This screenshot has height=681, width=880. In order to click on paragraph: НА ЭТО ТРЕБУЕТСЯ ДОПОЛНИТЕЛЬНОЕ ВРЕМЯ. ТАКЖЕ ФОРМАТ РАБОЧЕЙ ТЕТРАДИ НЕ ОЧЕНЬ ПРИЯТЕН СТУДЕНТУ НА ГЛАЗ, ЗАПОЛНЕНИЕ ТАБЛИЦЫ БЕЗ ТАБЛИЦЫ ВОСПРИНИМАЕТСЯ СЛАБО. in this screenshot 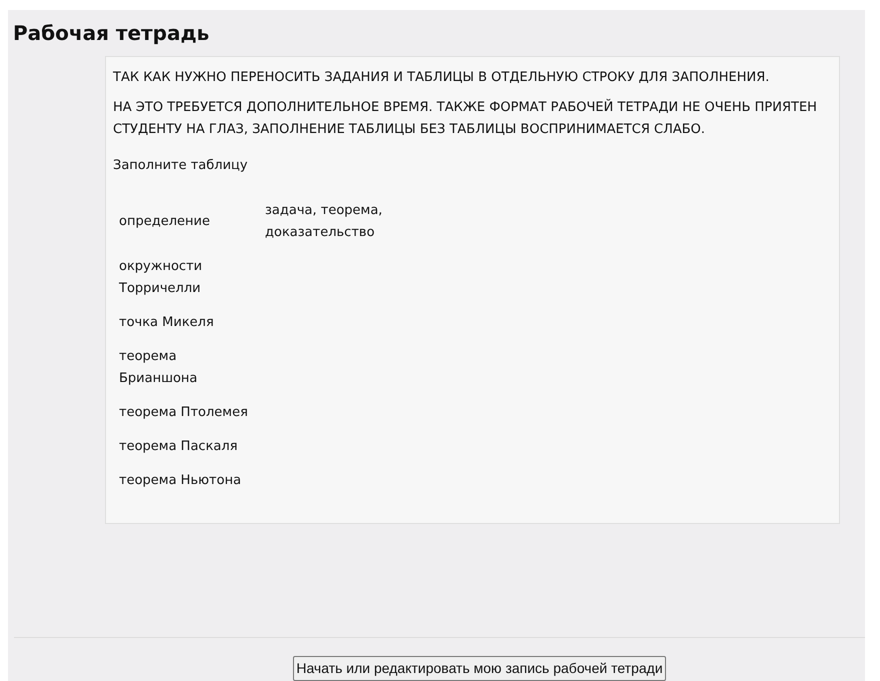, I will do `click(465, 118)`.